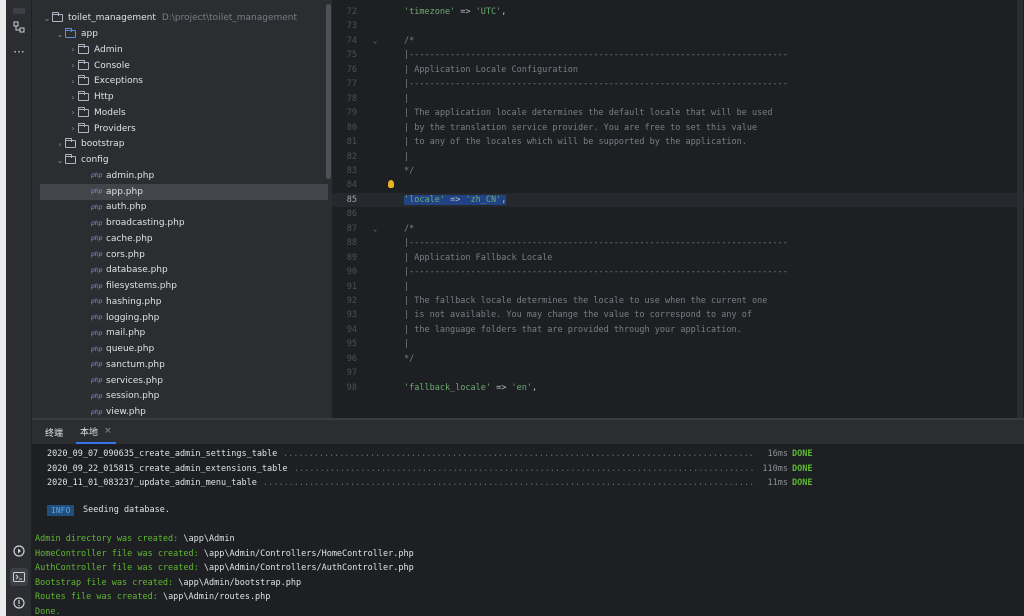 This screenshot has width=1024, height=616. Describe the element at coordinates (182, 223) in the screenshot. I see `file-item: php broadcasting.php` at that location.